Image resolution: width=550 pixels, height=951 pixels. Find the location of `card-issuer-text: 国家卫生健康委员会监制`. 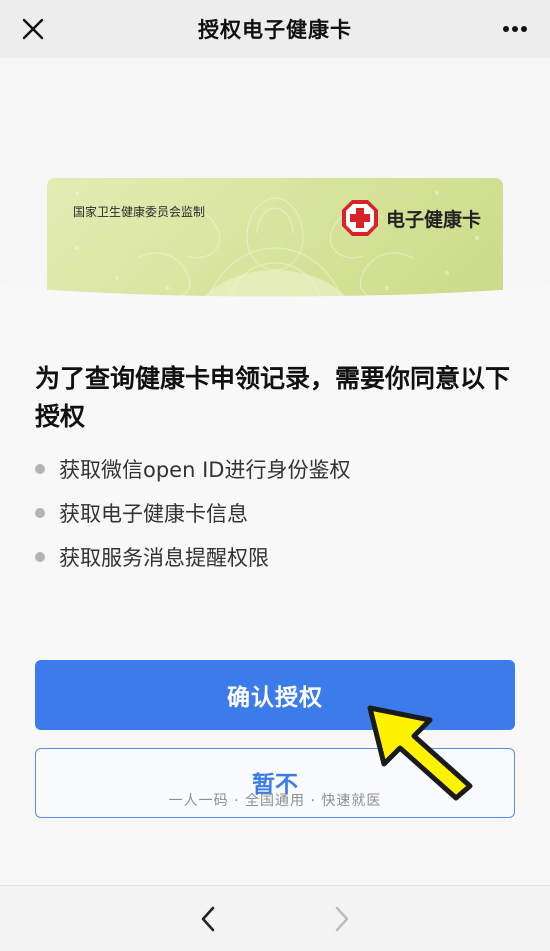

card-issuer-text: 国家卫生健康委员会监制 is located at coordinates (139, 212).